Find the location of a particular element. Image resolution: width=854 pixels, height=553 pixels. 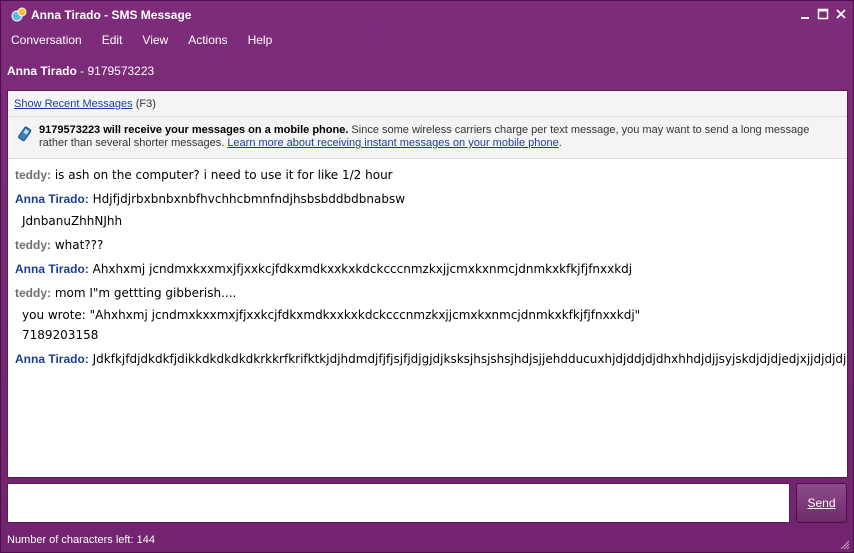

menu-conversation: Conversation is located at coordinates (46, 40).